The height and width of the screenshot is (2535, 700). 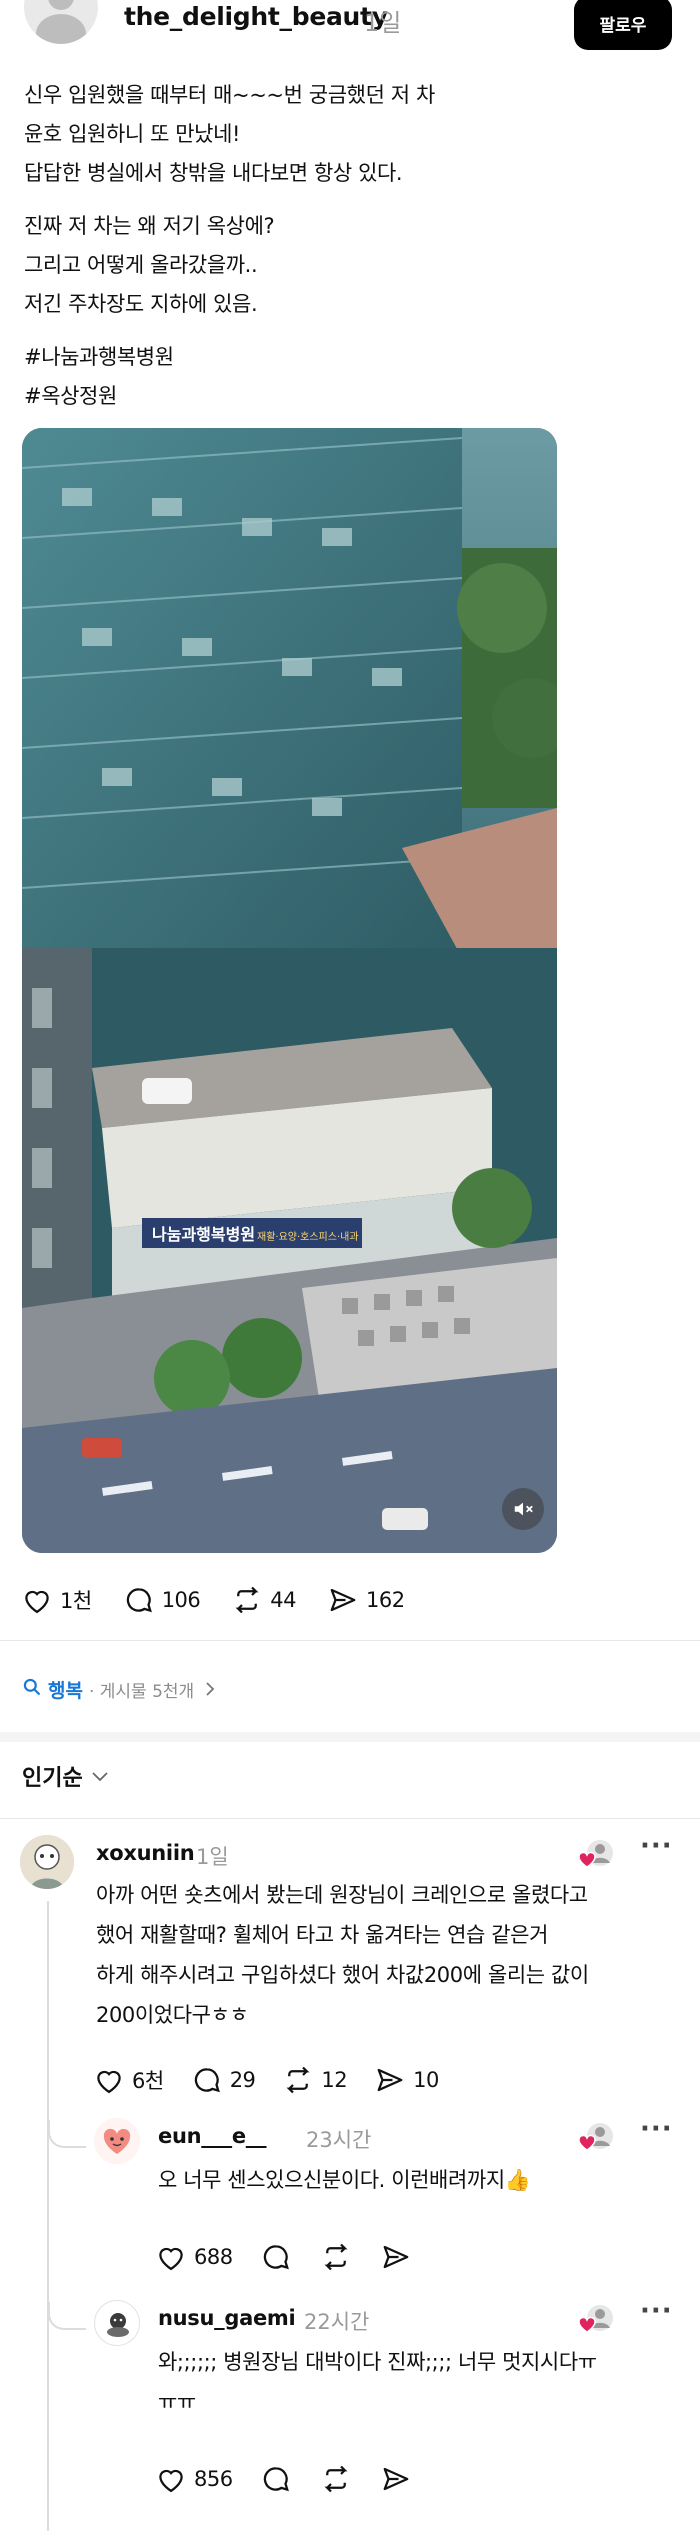 I want to click on caption-line: 저긴 주차장도 지하에 있음., so click(x=141, y=304).